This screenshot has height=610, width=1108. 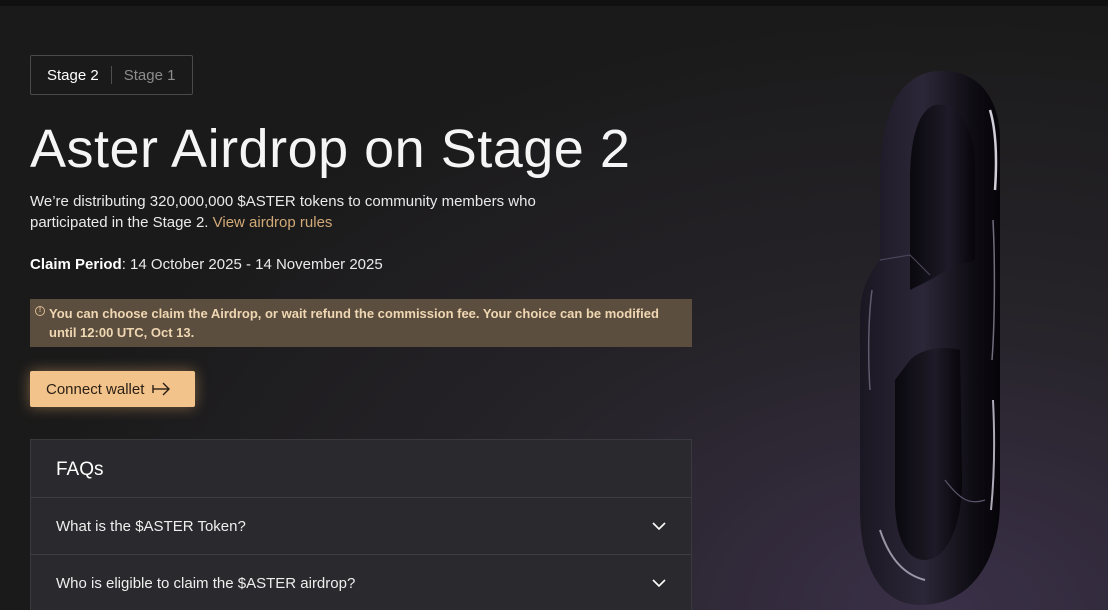 I want to click on aster-token-3d-illustration, so click(x=930, y=335).